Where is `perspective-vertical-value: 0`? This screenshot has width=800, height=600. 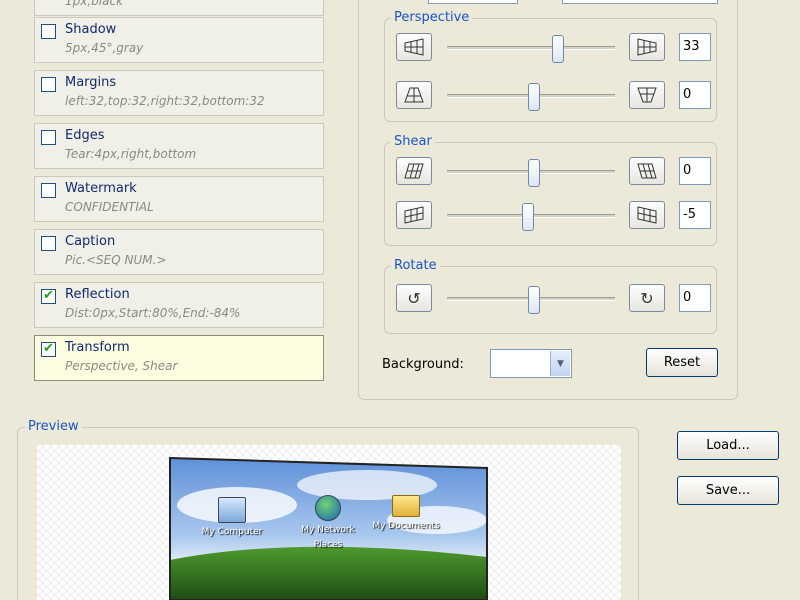 perspective-vertical-value: 0 is located at coordinates (695, 95).